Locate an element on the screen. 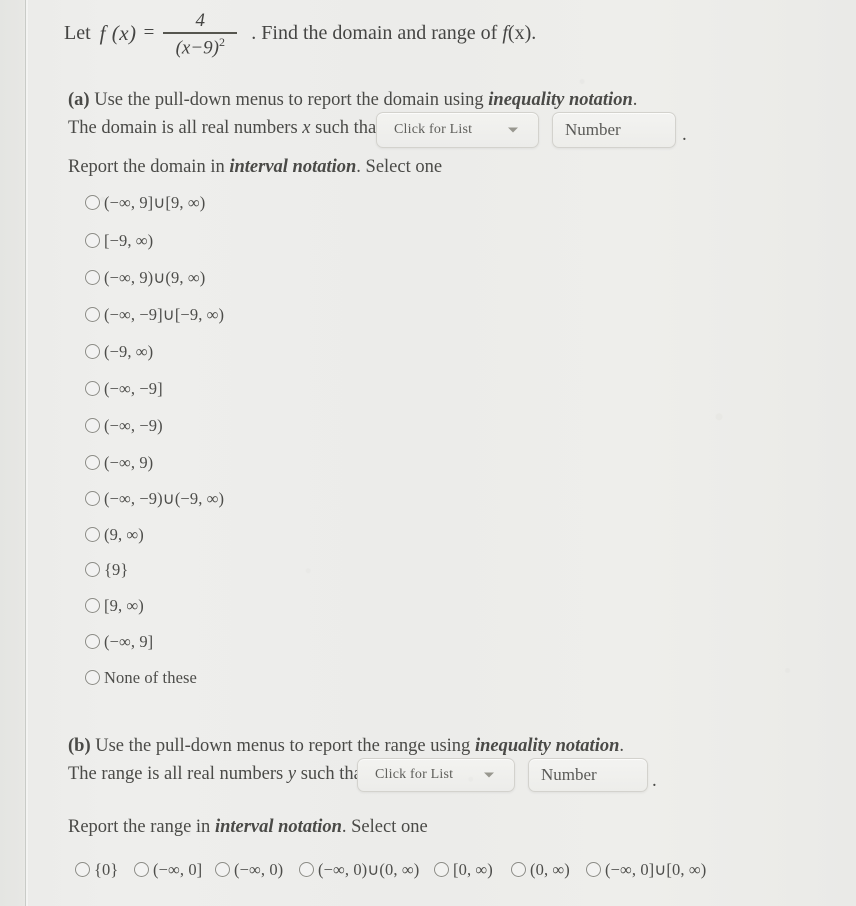 The width and height of the screenshot is (856, 906). equals-sign: = is located at coordinates (149, 33).